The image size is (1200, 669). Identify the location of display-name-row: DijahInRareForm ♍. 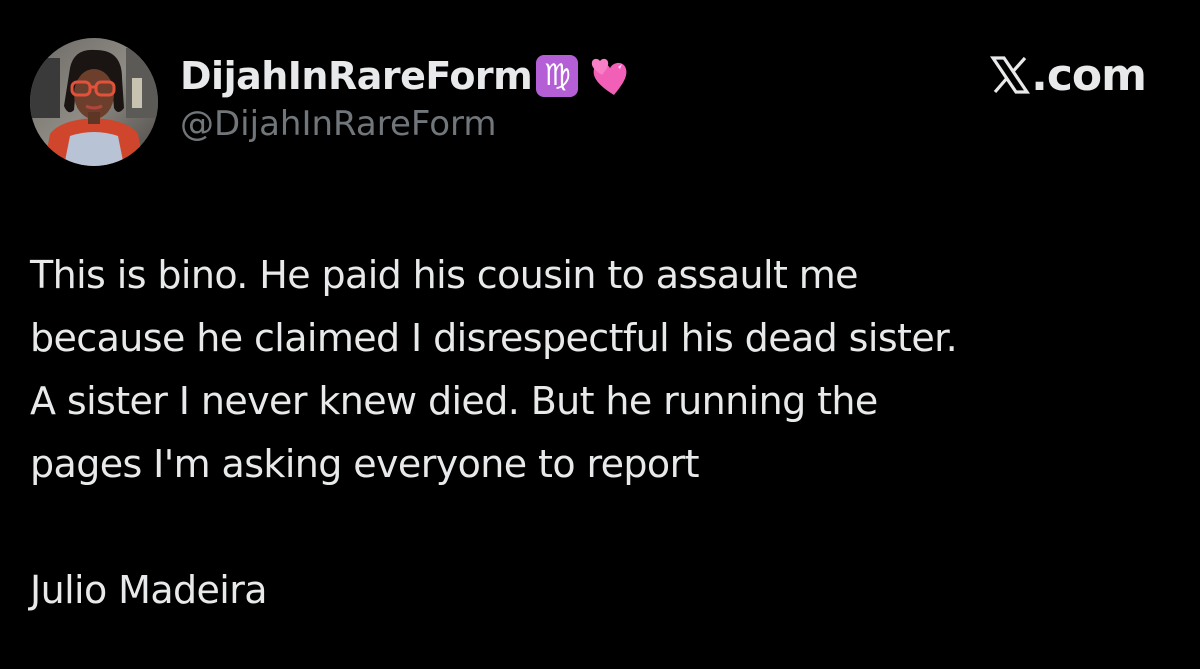
(407, 76).